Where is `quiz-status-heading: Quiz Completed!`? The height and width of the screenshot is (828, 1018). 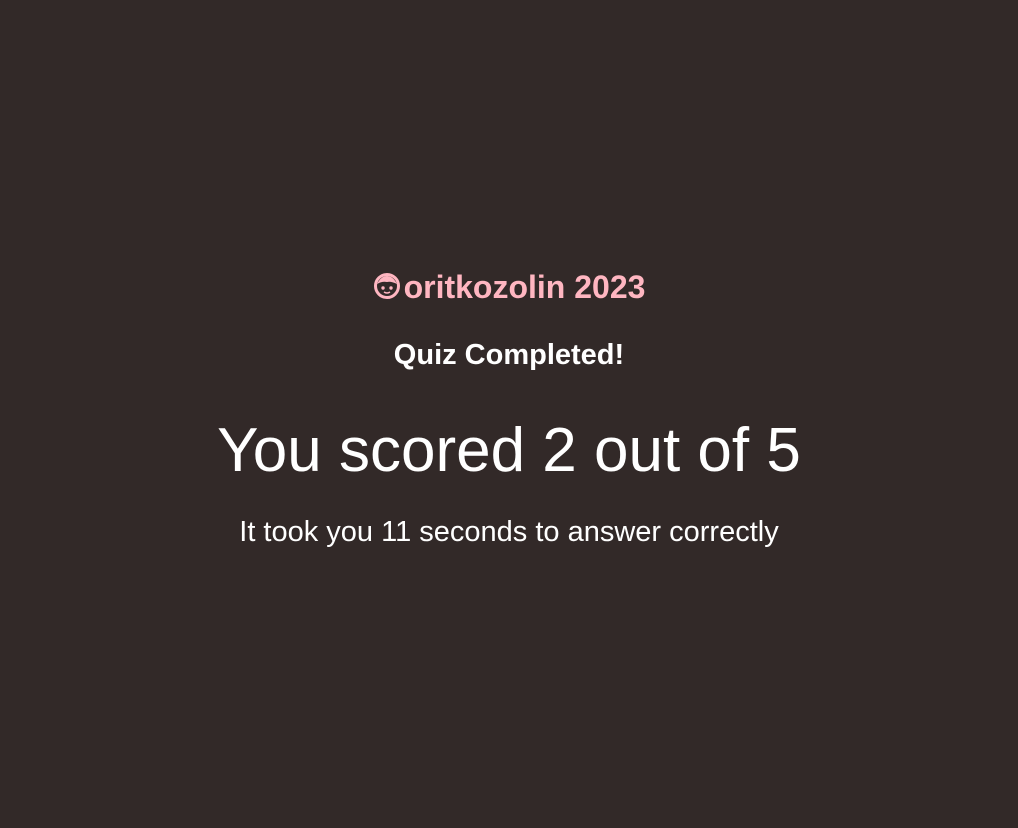 quiz-status-heading: Quiz Completed! is located at coordinates (509, 355).